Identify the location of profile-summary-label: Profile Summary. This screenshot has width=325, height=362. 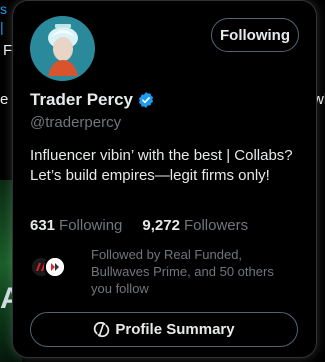
(175, 329).